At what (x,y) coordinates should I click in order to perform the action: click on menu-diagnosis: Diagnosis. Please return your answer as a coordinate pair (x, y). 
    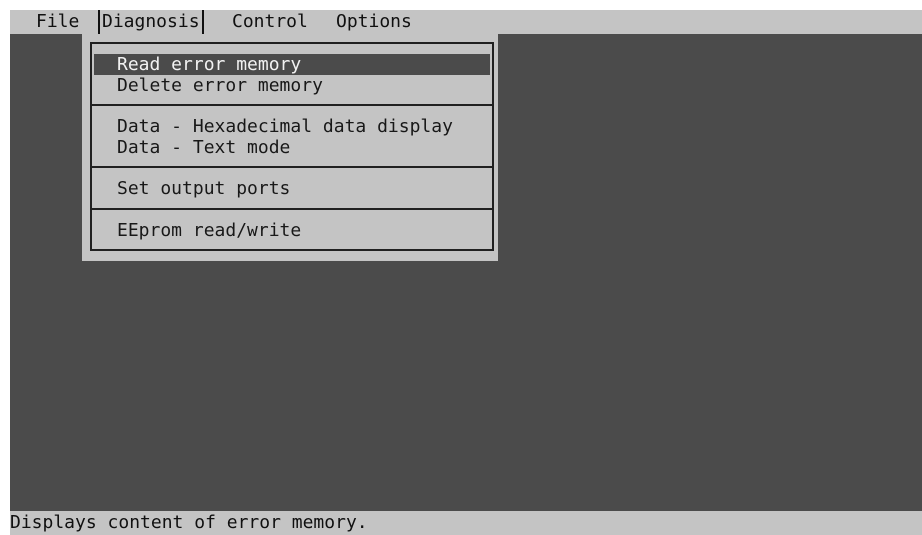
    Looking at the image, I should click on (151, 22).